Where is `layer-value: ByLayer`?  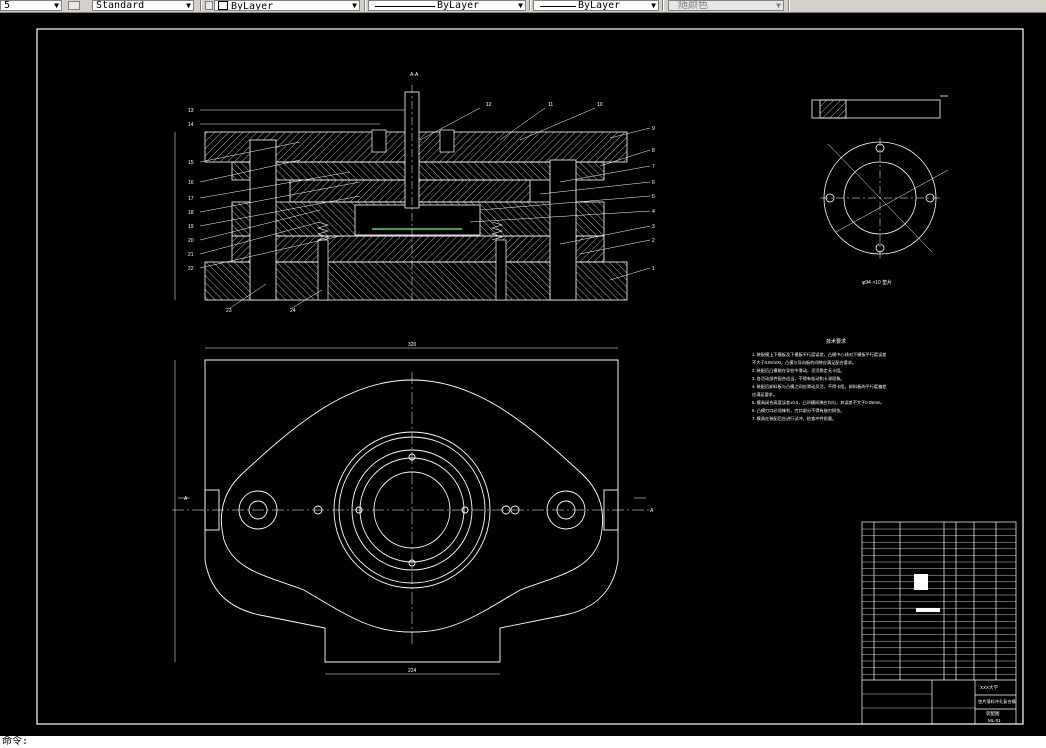
layer-value: ByLayer is located at coordinates (252, 6).